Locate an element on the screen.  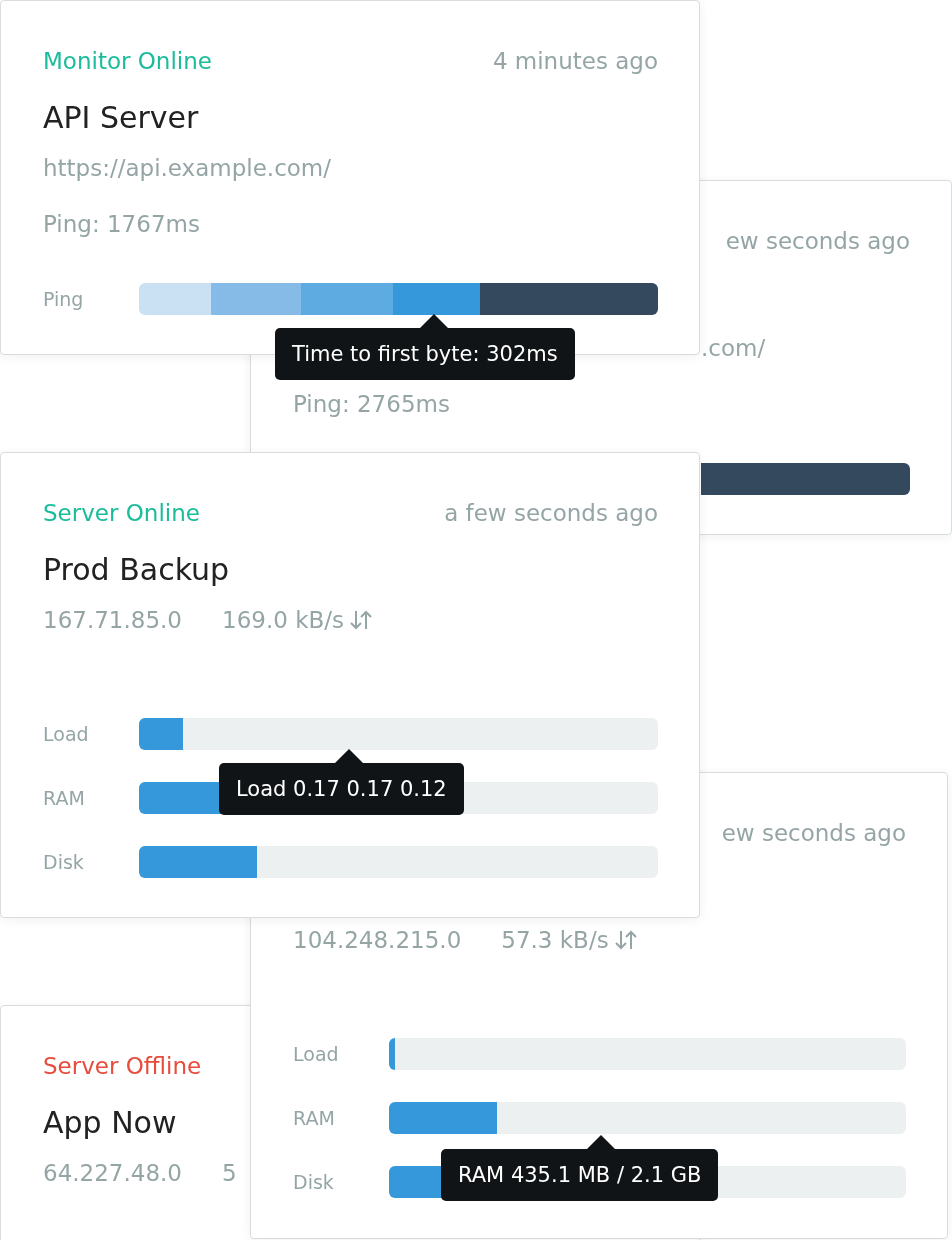
transfer-speed: 5 is located at coordinates (229, 1173).